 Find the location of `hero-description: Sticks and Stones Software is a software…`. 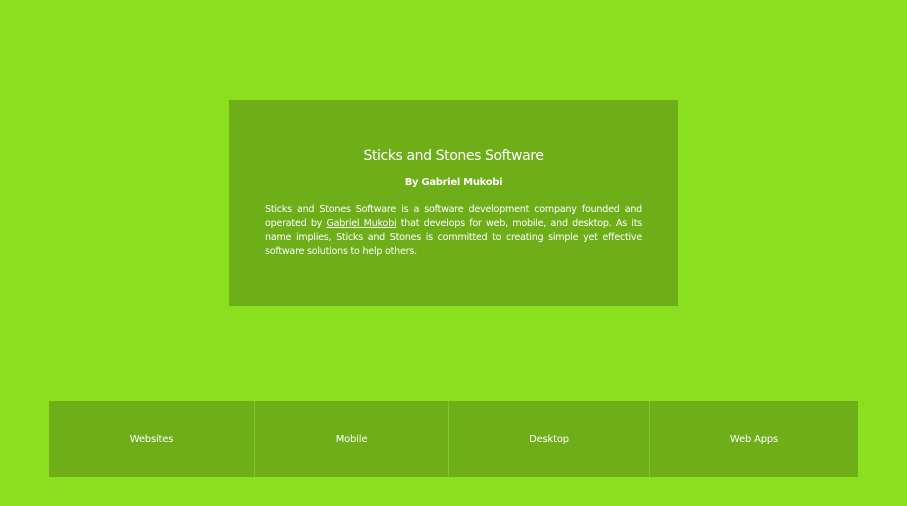

hero-description: Sticks and Stones Software is a software… is located at coordinates (453, 231).